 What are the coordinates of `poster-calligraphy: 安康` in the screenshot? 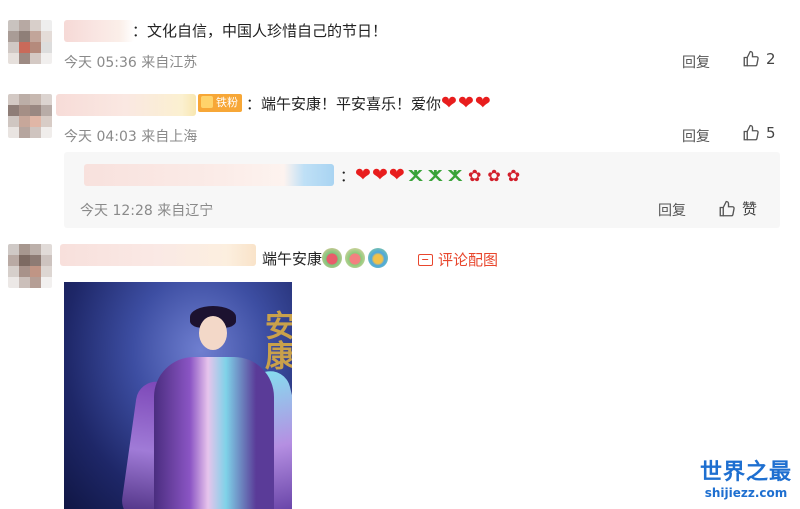 It's located at (275, 340).